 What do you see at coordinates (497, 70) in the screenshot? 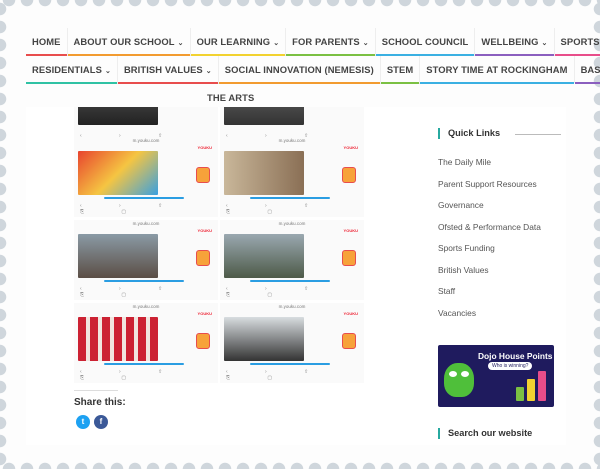
I see `nav-story-time: STORY TIME AT ROCKINGHAM` at bounding box center [497, 70].